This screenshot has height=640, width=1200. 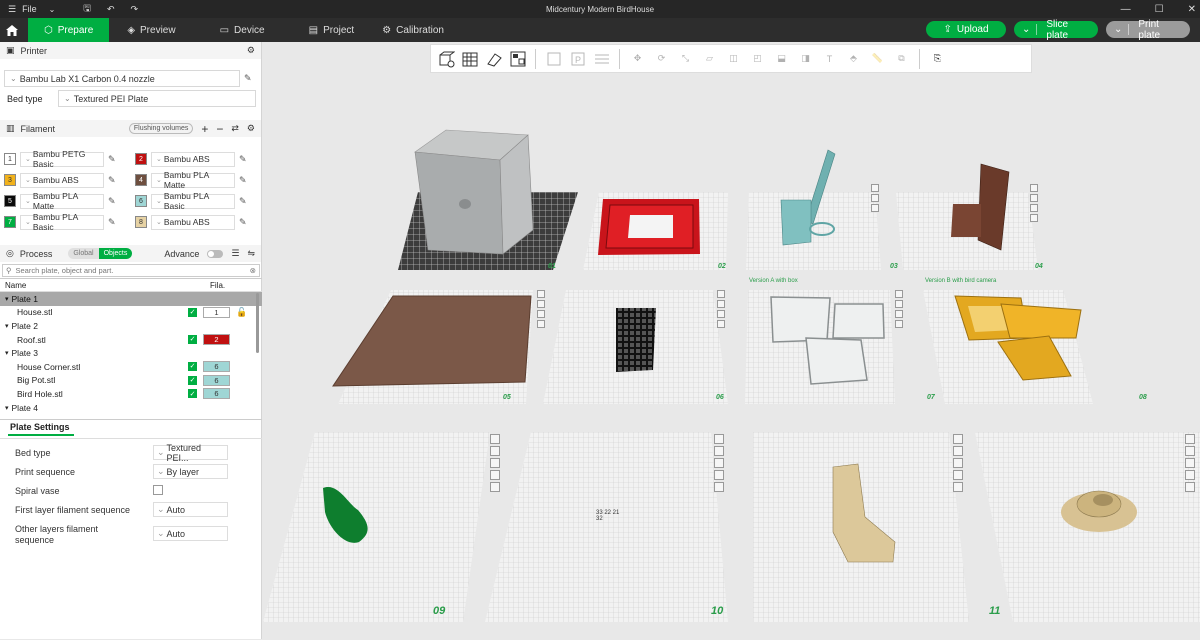 What do you see at coordinates (151, 30) in the screenshot?
I see `tab-preview: ◈ Preview` at bounding box center [151, 30].